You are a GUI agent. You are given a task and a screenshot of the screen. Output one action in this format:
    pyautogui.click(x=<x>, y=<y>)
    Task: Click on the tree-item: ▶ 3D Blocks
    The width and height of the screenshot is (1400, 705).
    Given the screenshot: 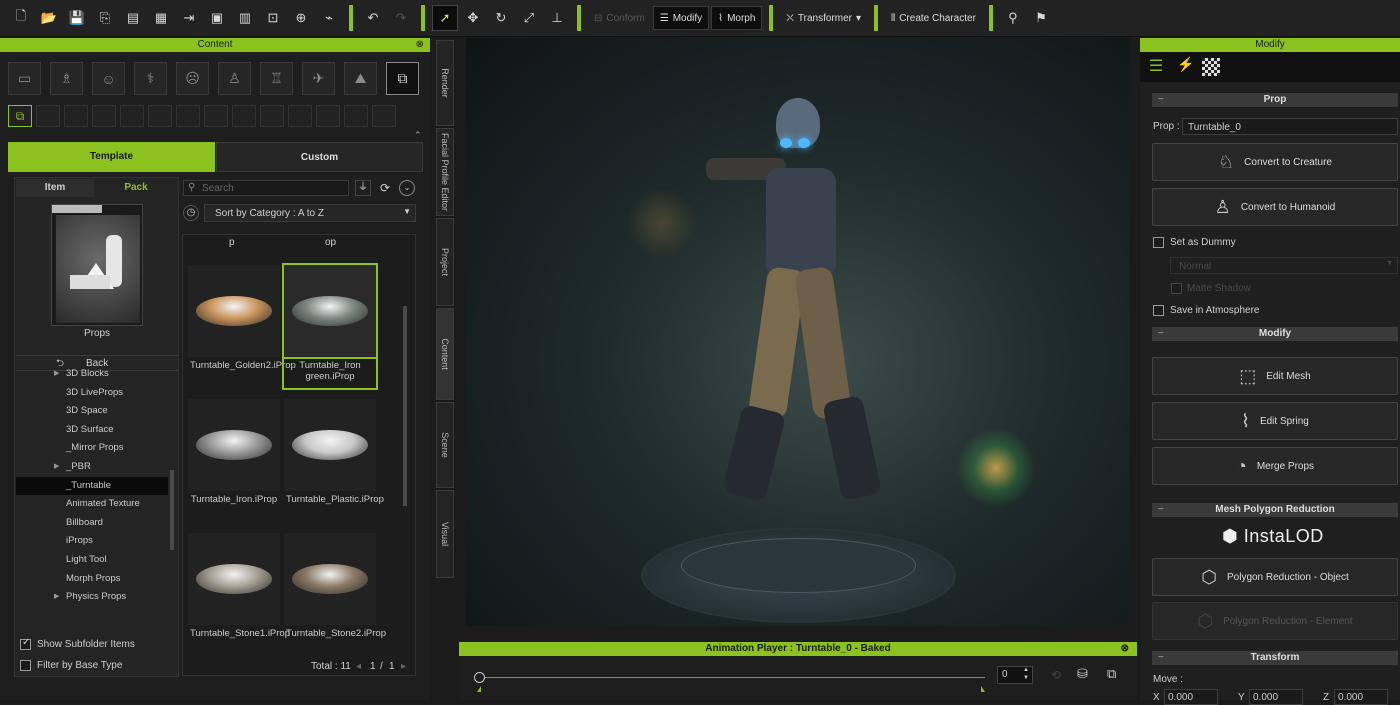 What is the action you would take?
    pyautogui.click(x=92, y=374)
    